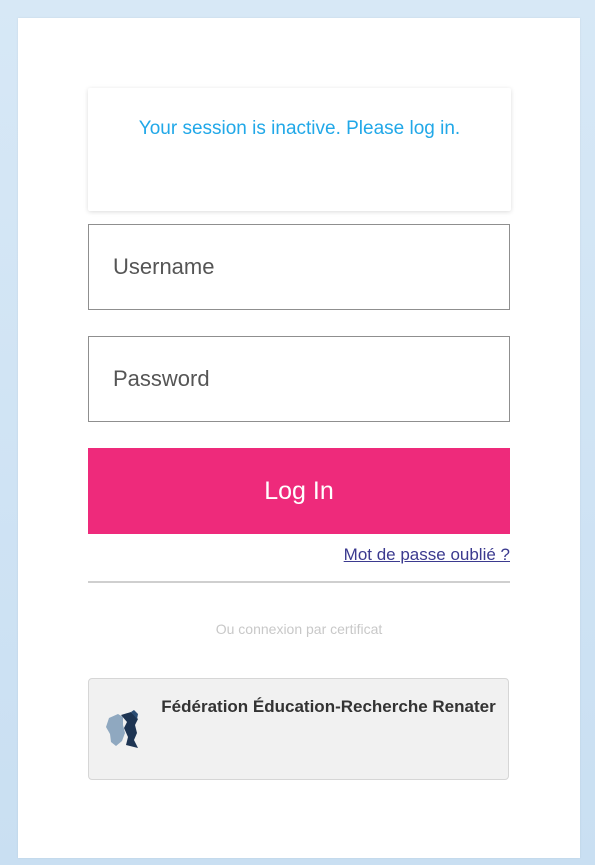 The width and height of the screenshot is (595, 865). I want to click on forgot-password-link: Mot de passe oublié ?, so click(427, 555).